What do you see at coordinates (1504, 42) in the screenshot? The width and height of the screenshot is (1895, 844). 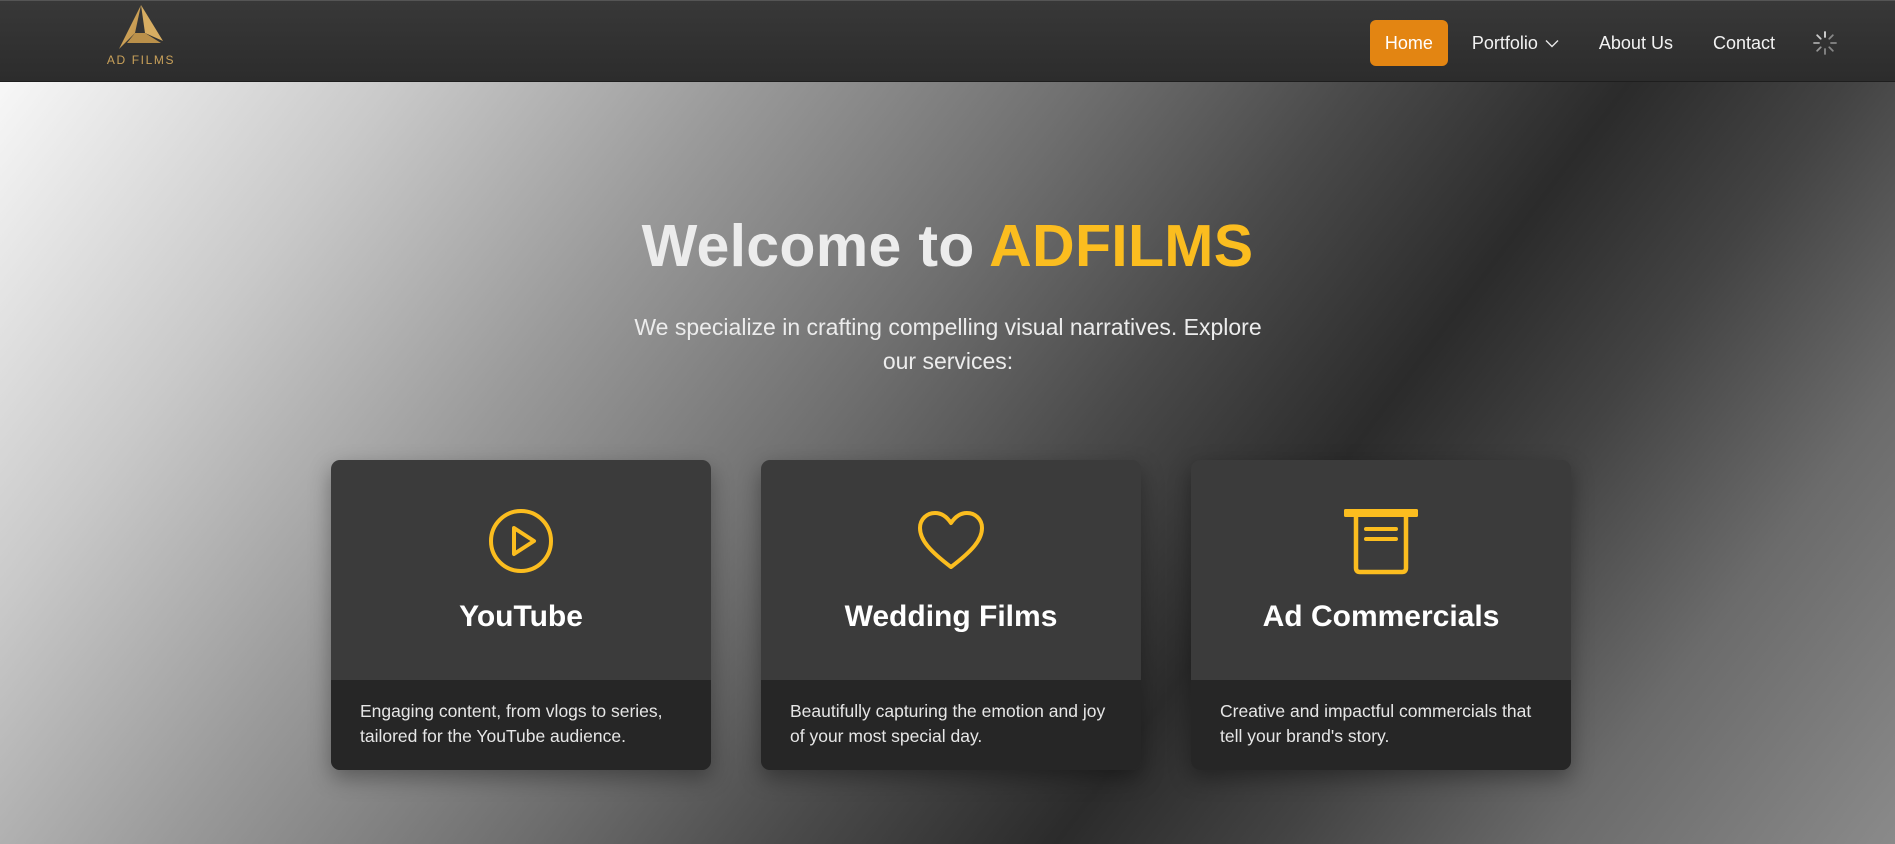 I see `nav-portfolio-label: Portfolio` at bounding box center [1504, 42].